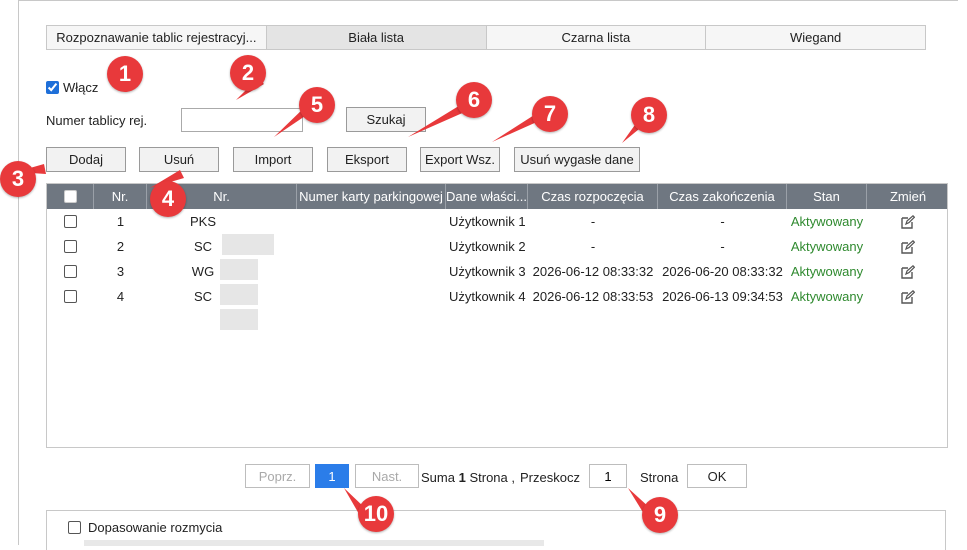 Image resolution: width=967 pixels, height=550 pixels. I want to click on header-start-time: Czas rozpoczęcia, so click(593, 196).